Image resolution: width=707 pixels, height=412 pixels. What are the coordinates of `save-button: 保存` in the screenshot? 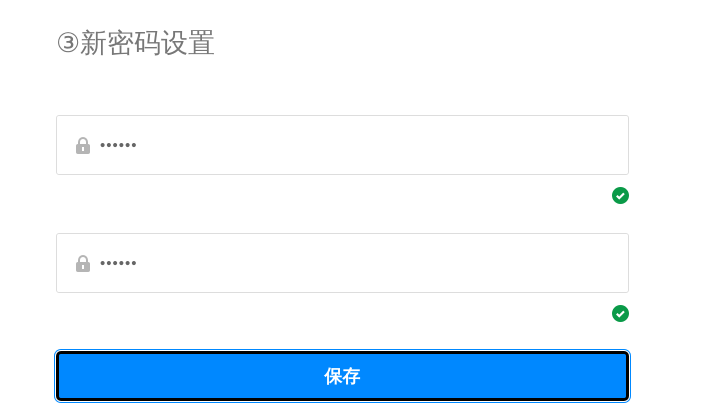 It's located at (342, 376).